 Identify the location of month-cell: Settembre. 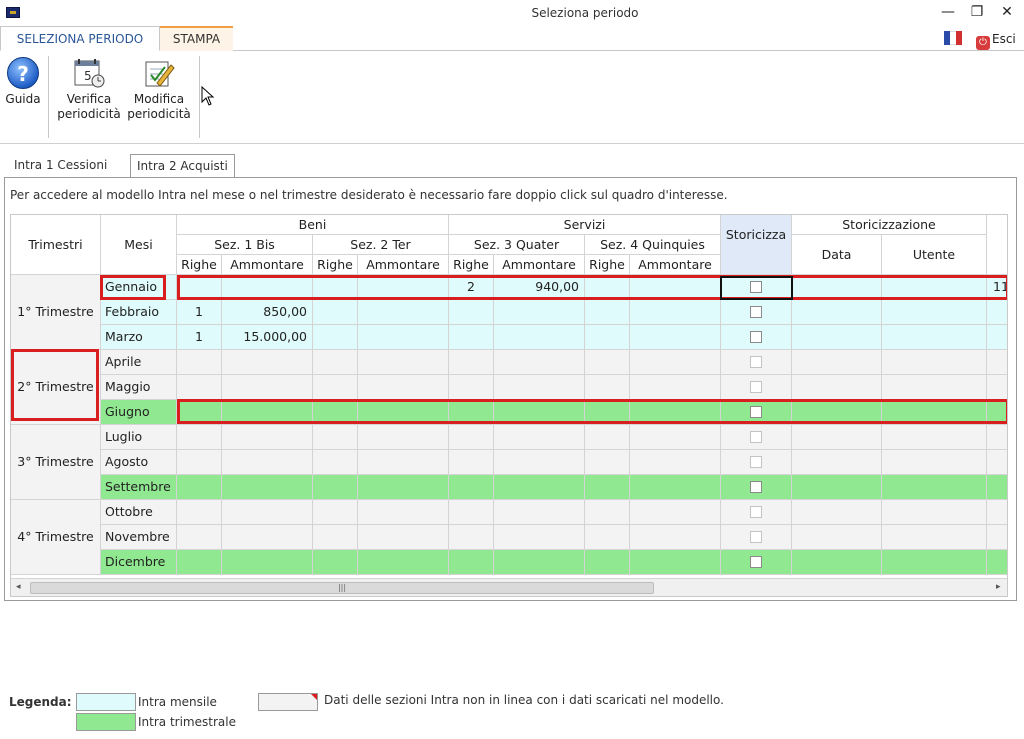
(139, 487).